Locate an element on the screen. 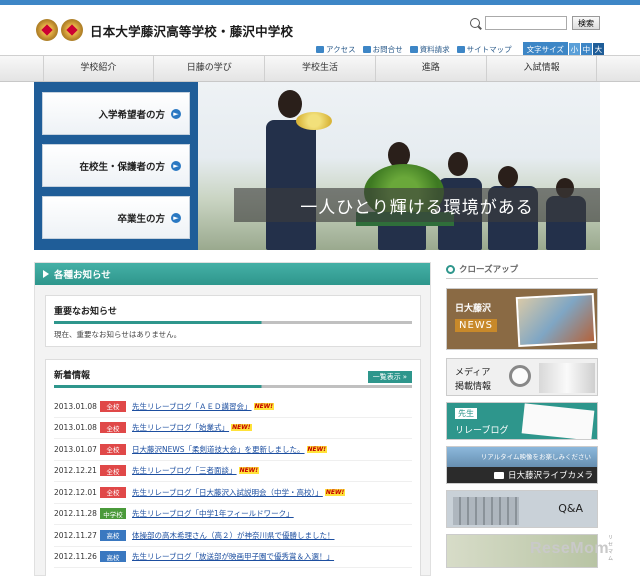 The height and width of the screenshot is (576, 640). util-link-brochure: 資料請求 is located at coordinates (429, 49).